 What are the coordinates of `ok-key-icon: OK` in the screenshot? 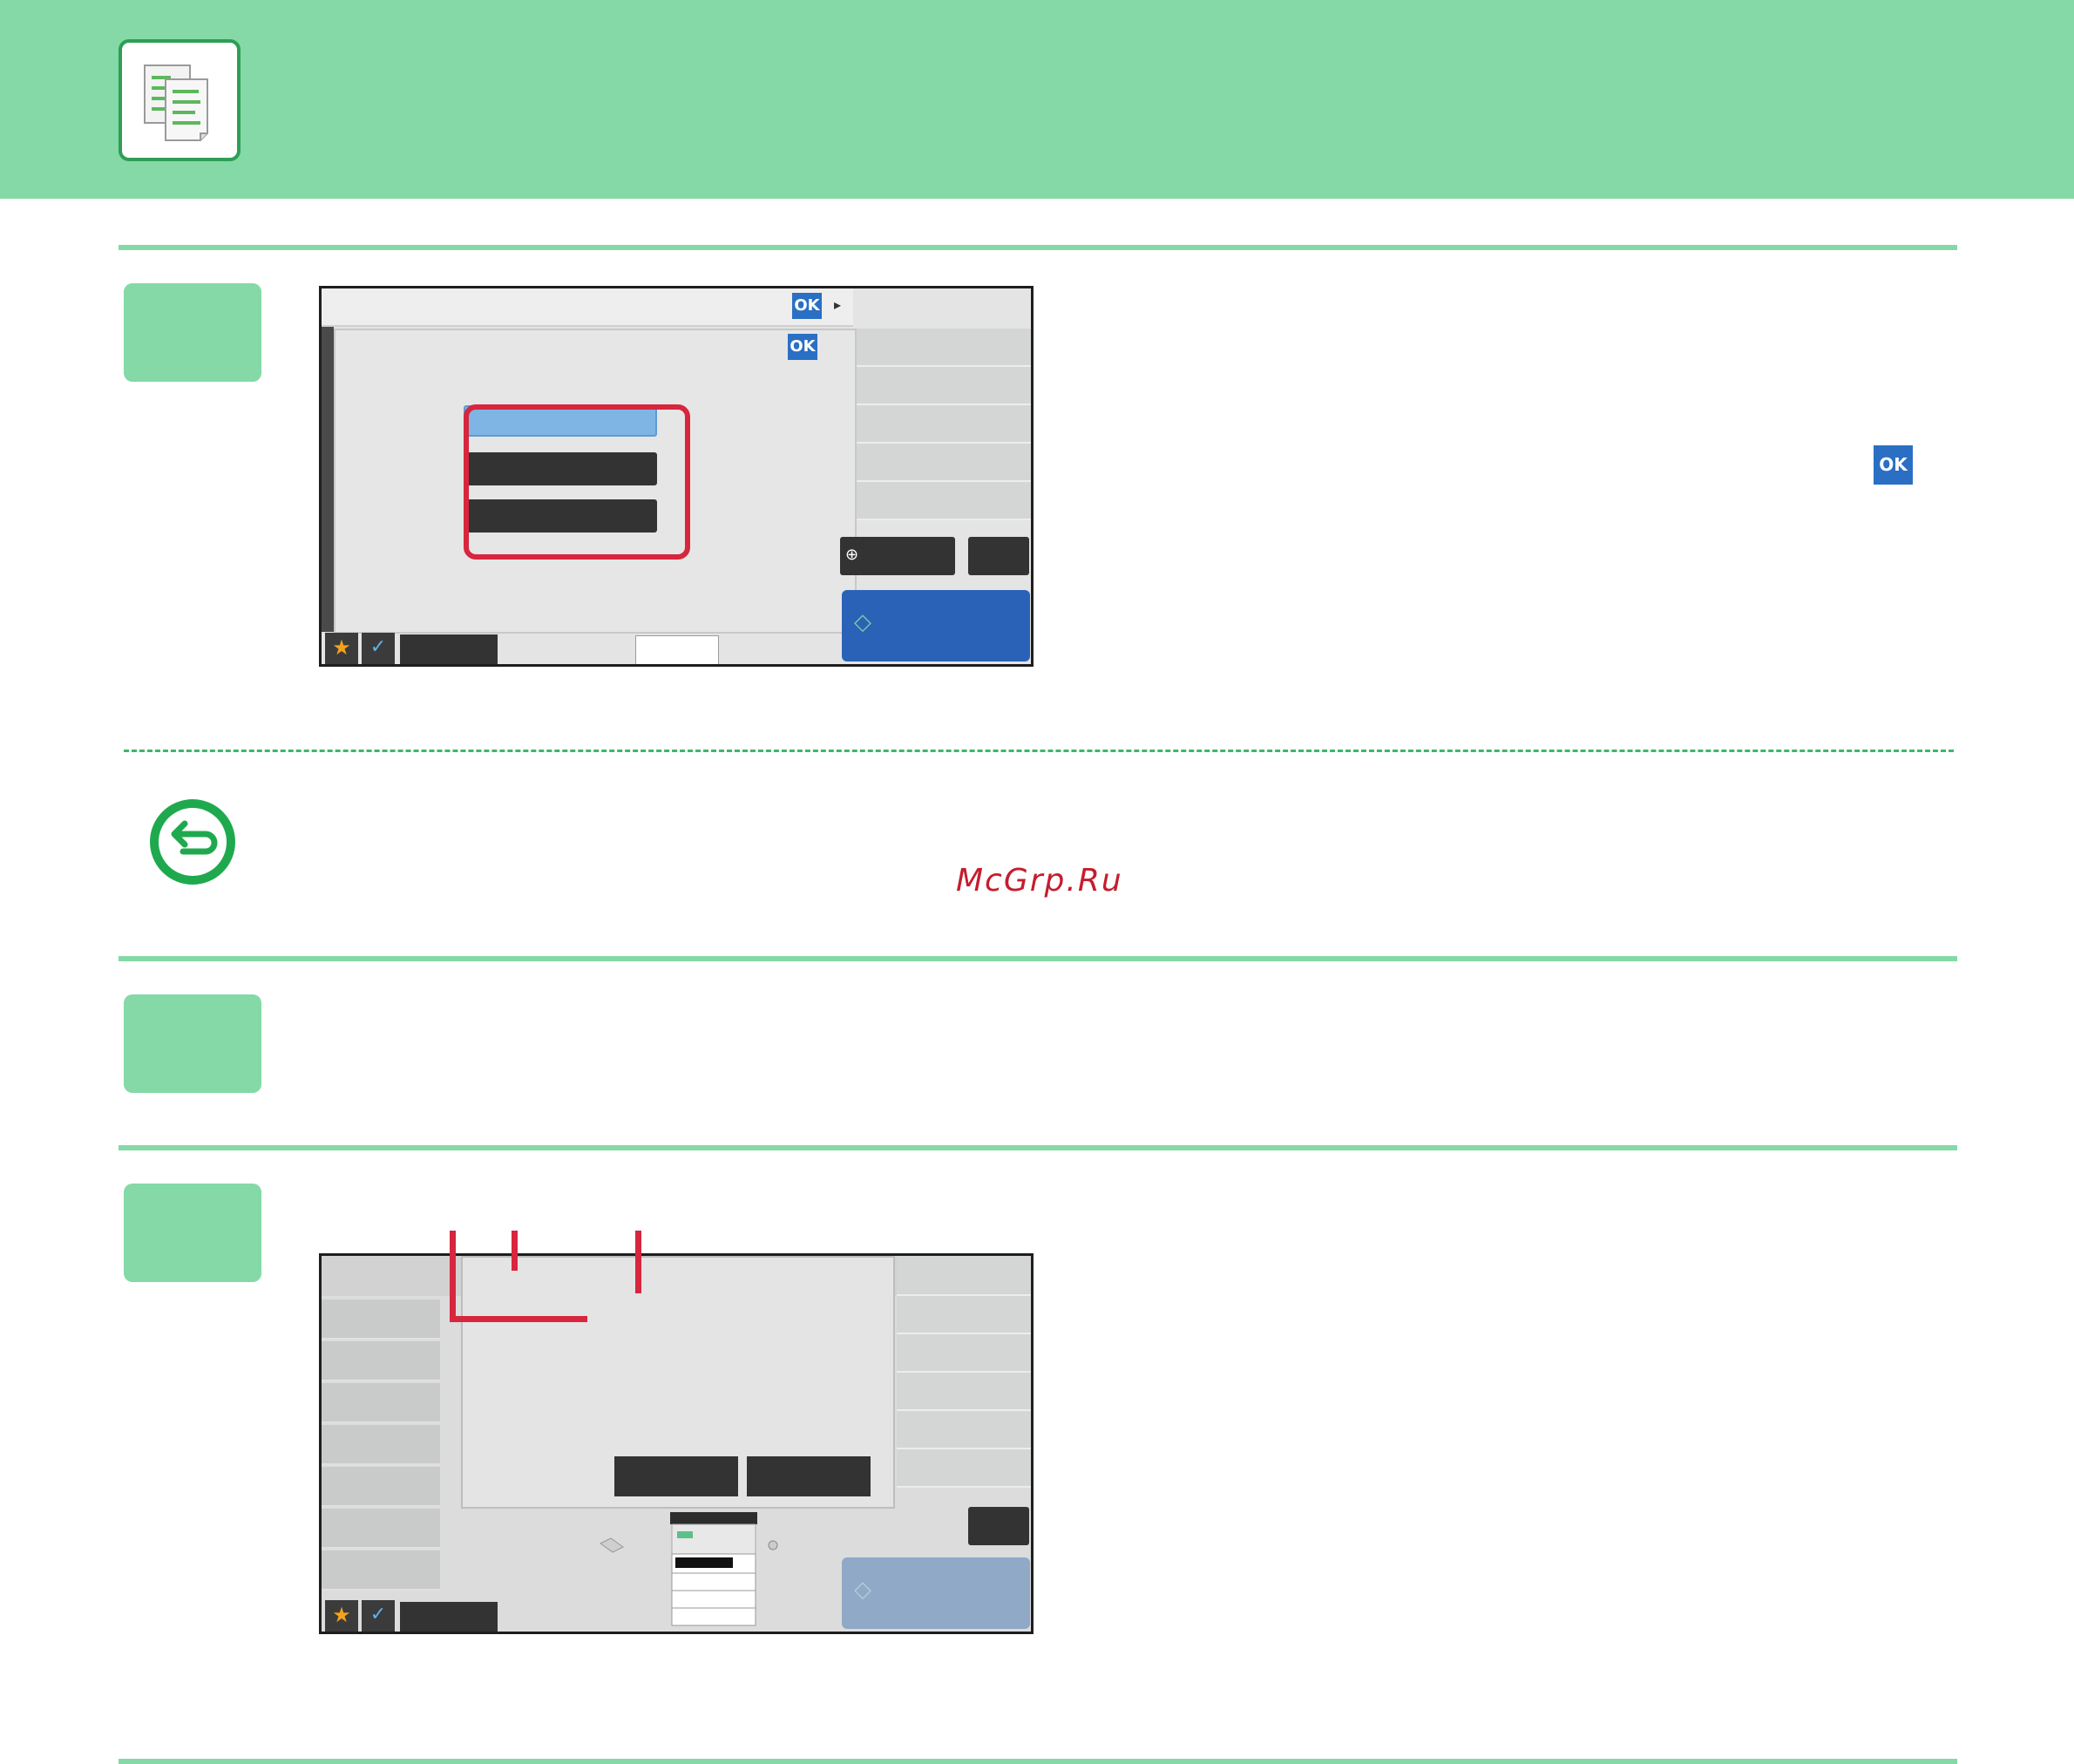 It's located at (1893, 465).